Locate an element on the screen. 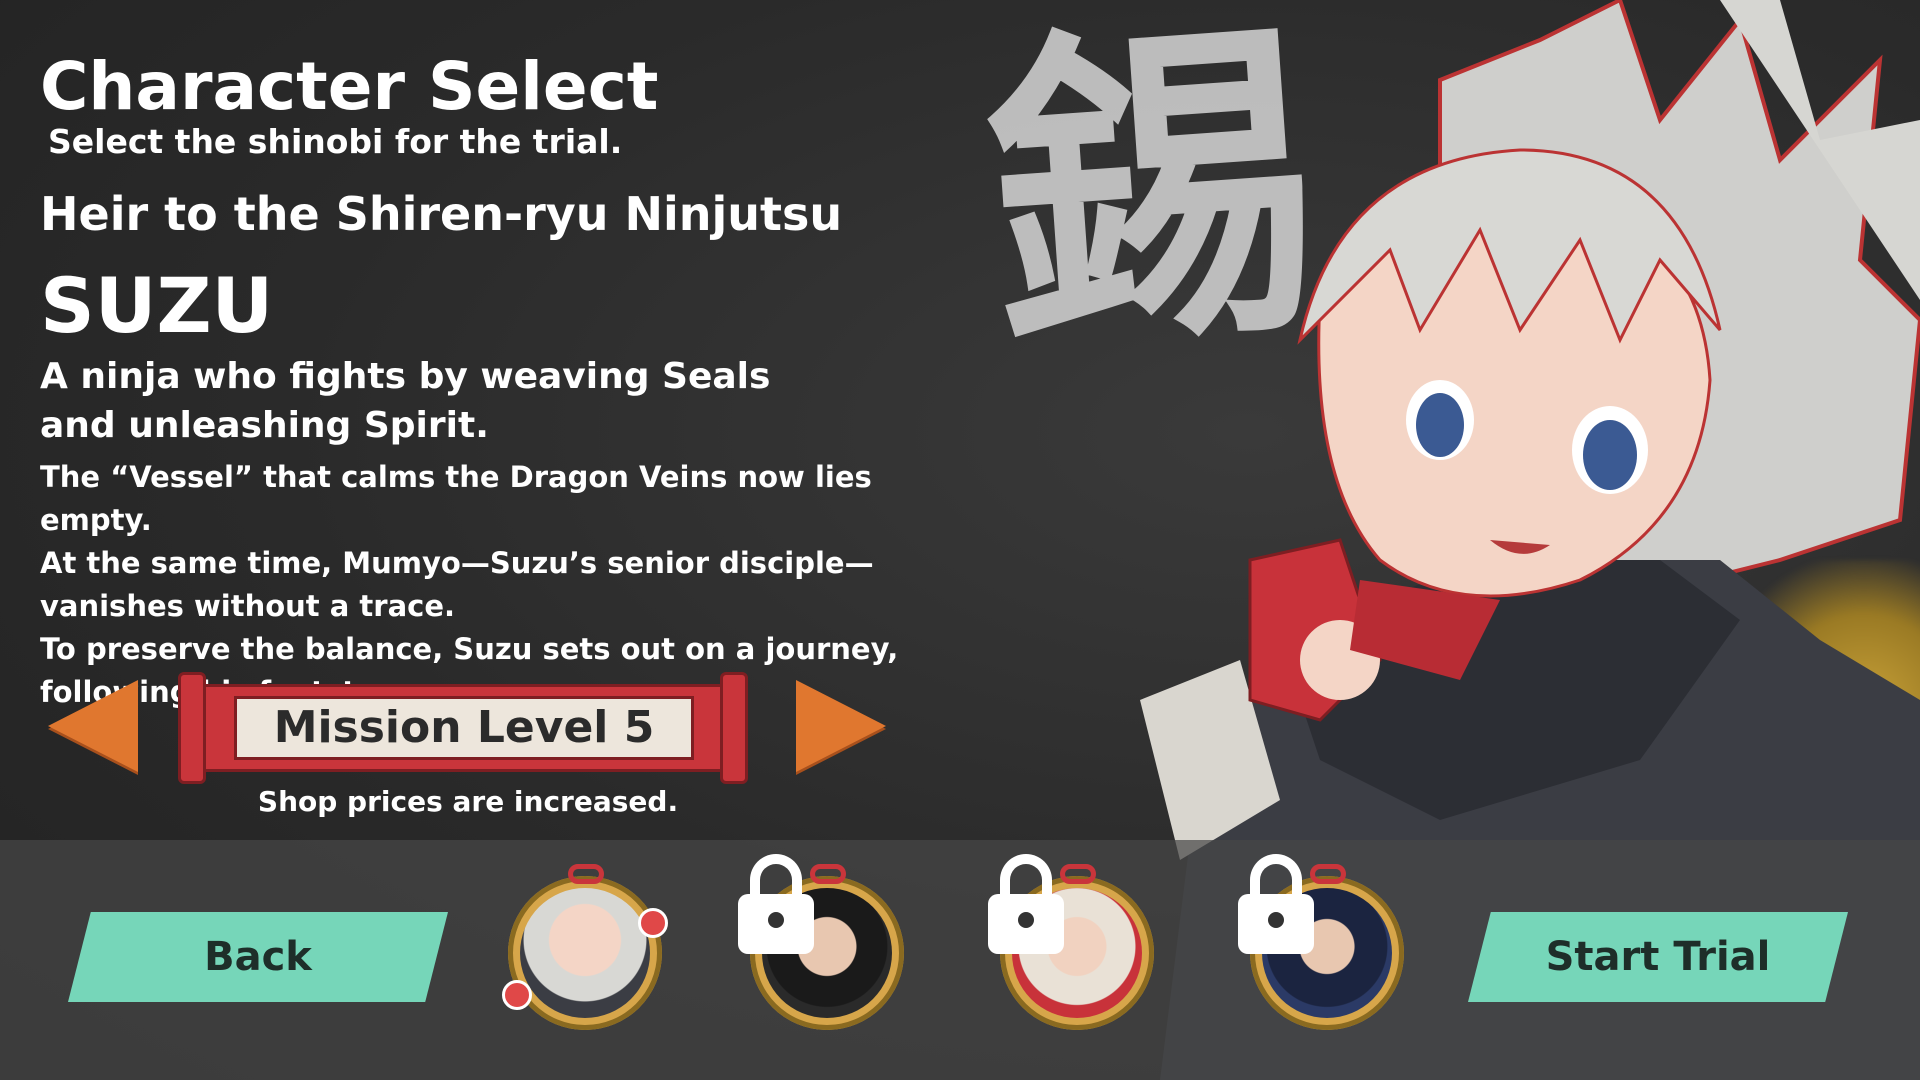 The width and height of the screenshot is (1920, 1080). mission-level-next-arrow is located at coordinates (841, 726).